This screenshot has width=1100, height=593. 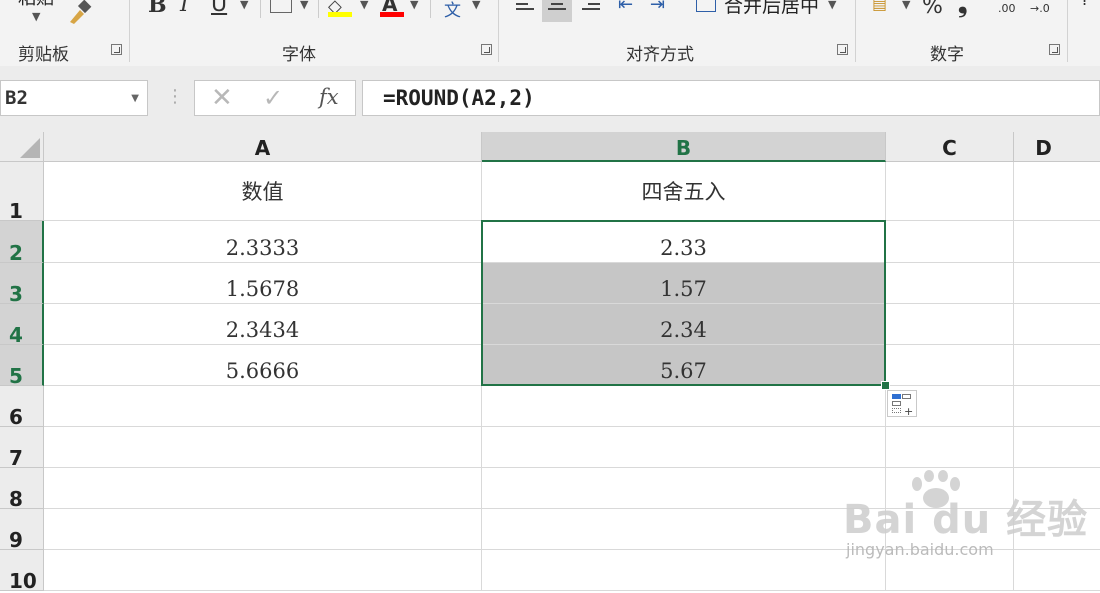 What do you see at coordinates (950, 191) in the screenshot?
I see `cell-c1` at bounding box center [950, 191].